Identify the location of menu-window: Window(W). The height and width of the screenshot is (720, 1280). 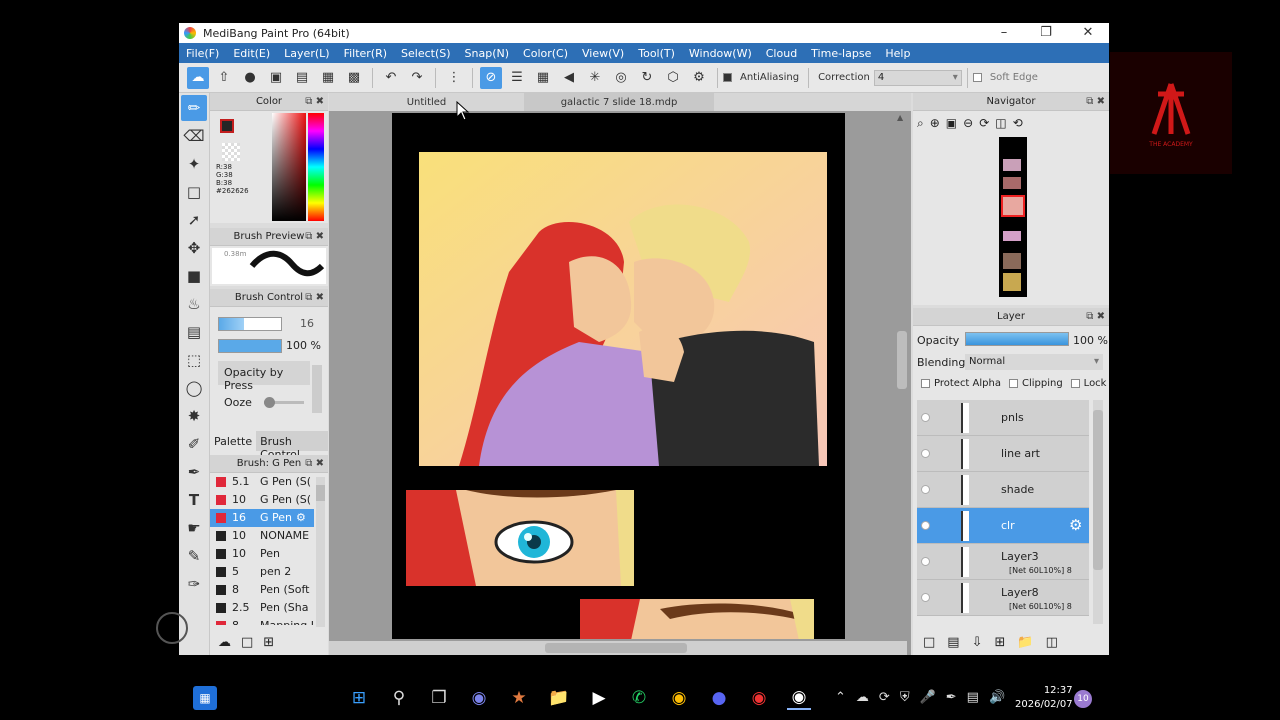
(720, 53).